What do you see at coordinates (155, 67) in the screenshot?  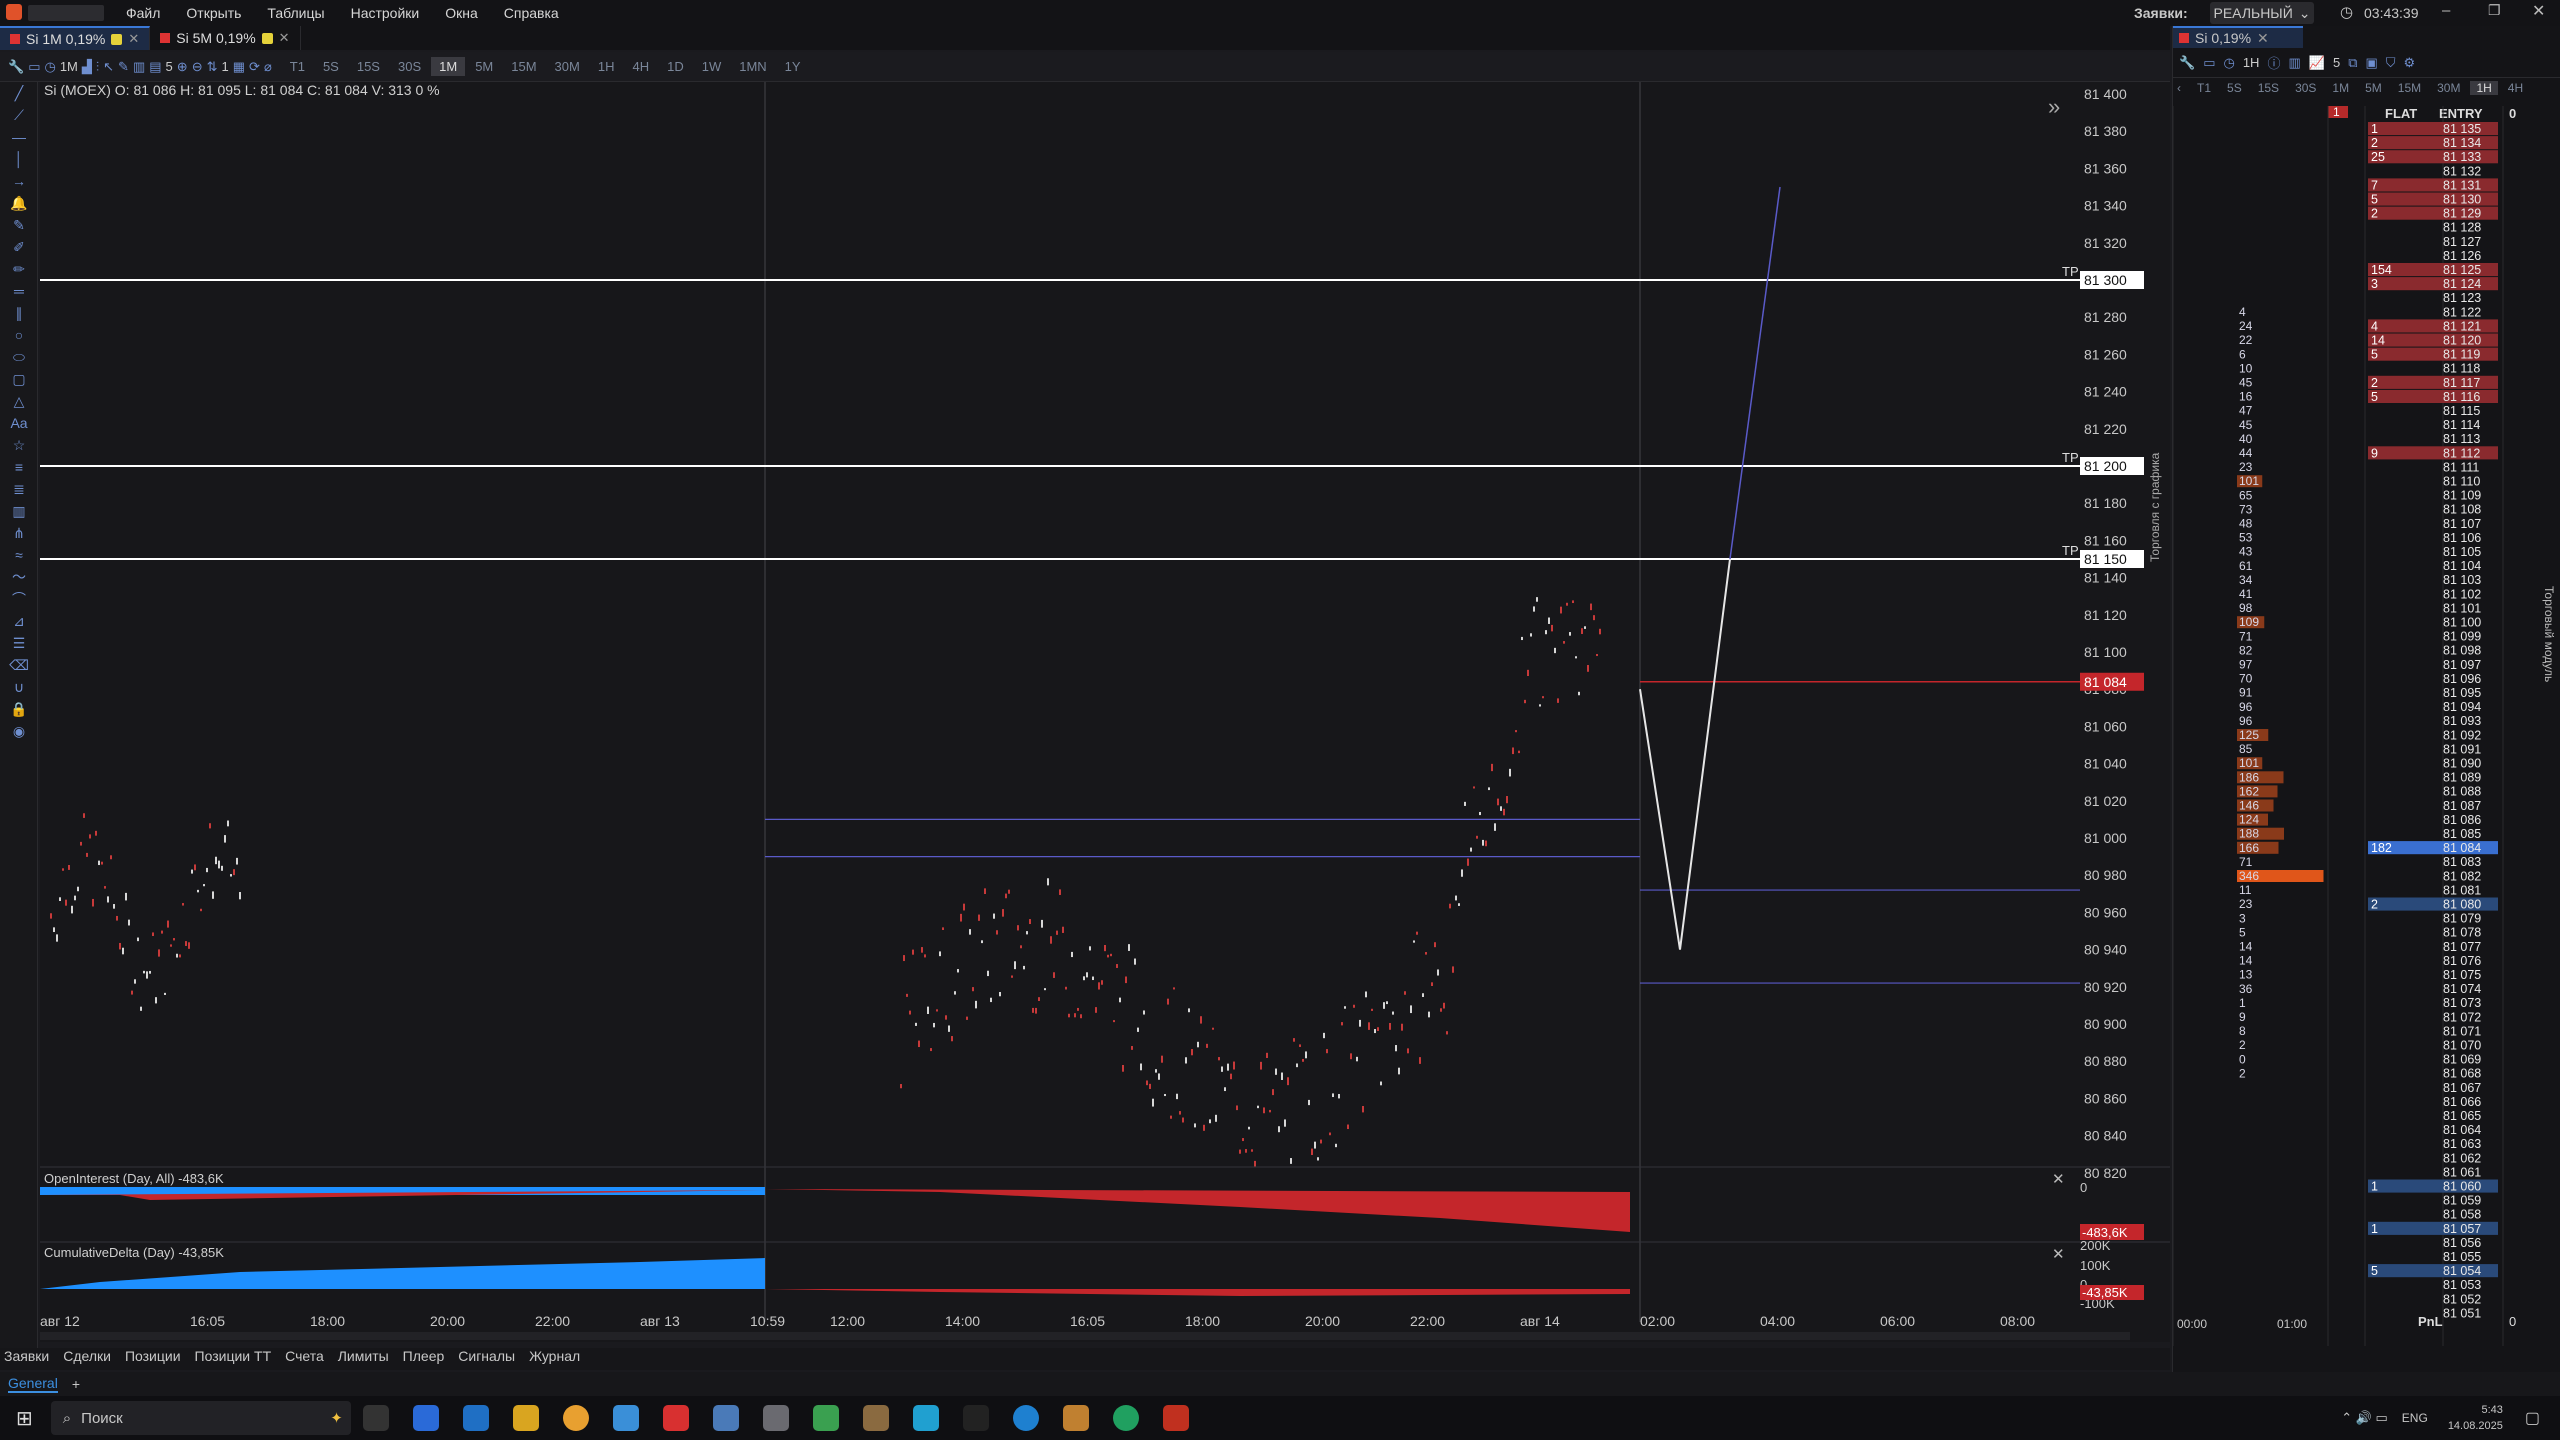 I see `template-icon: ▤` at bounding box center [155, 67].